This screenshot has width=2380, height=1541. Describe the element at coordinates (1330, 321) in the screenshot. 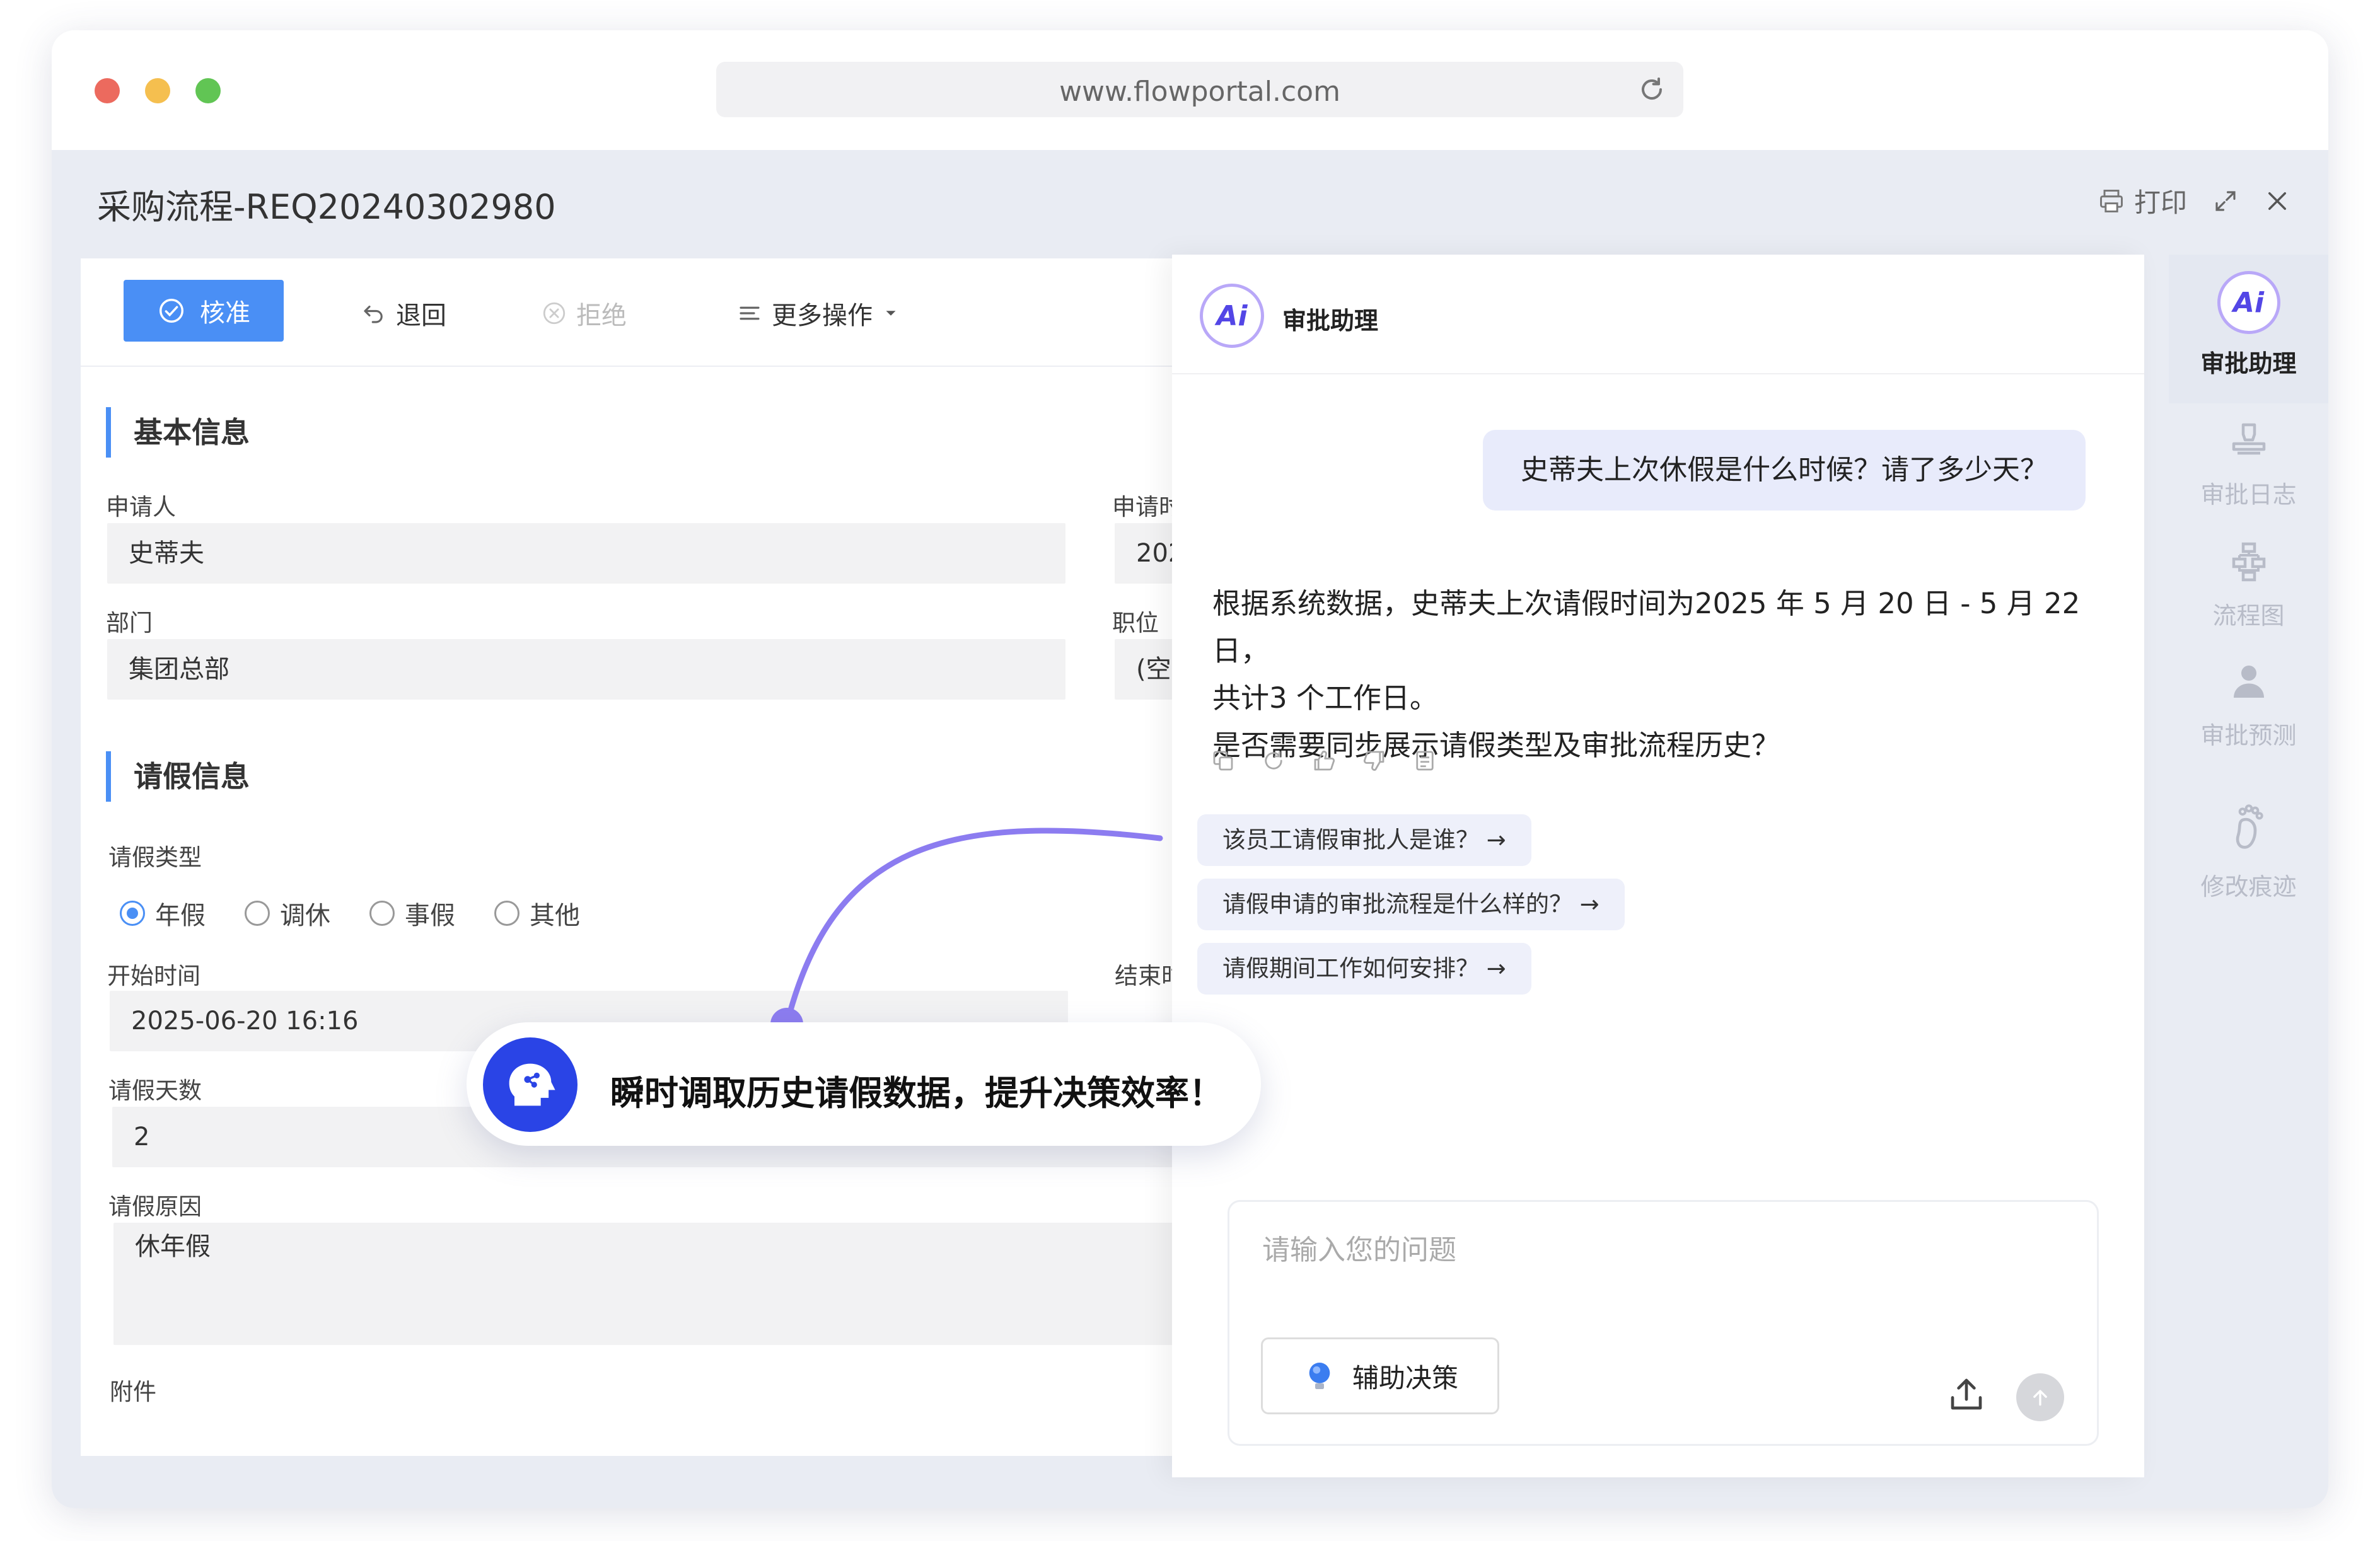

I see `chat-title: 审批助理` at that location.